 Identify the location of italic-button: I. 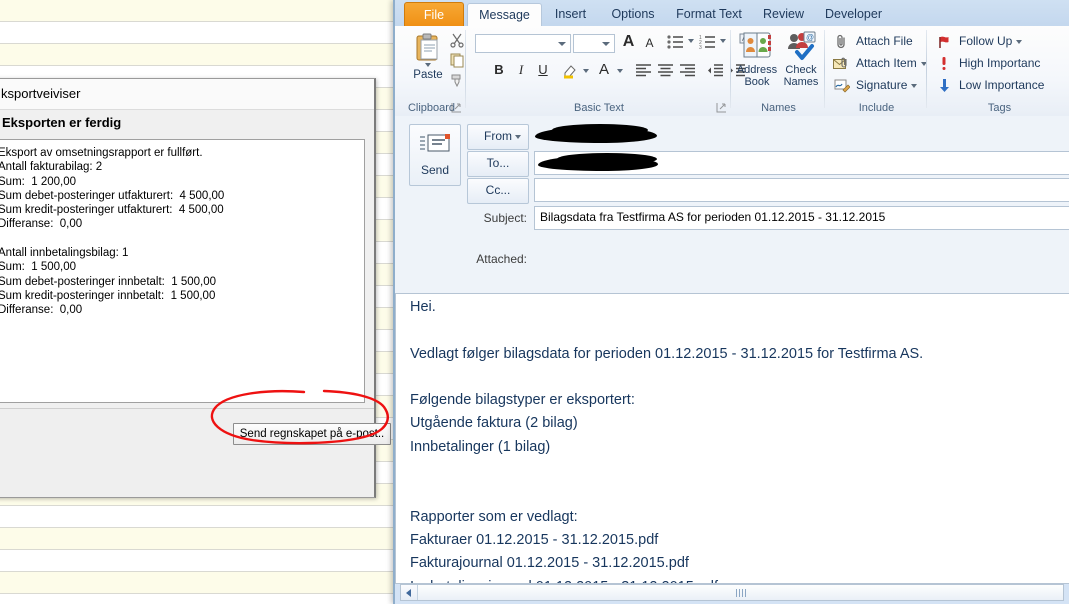
(521, 70).